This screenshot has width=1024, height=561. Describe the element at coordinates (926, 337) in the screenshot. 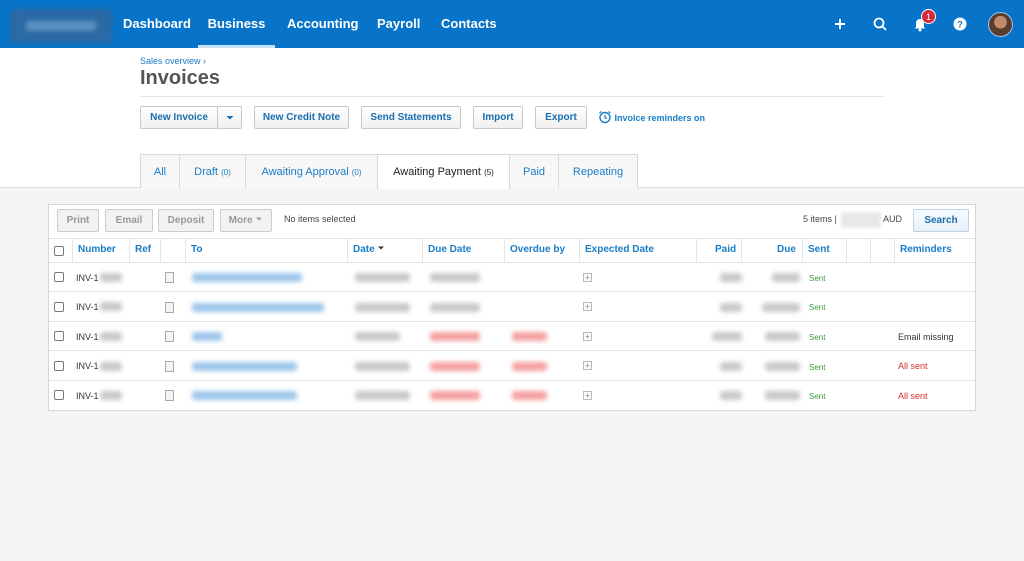

I see `reminder-status: Email missing` at that location.